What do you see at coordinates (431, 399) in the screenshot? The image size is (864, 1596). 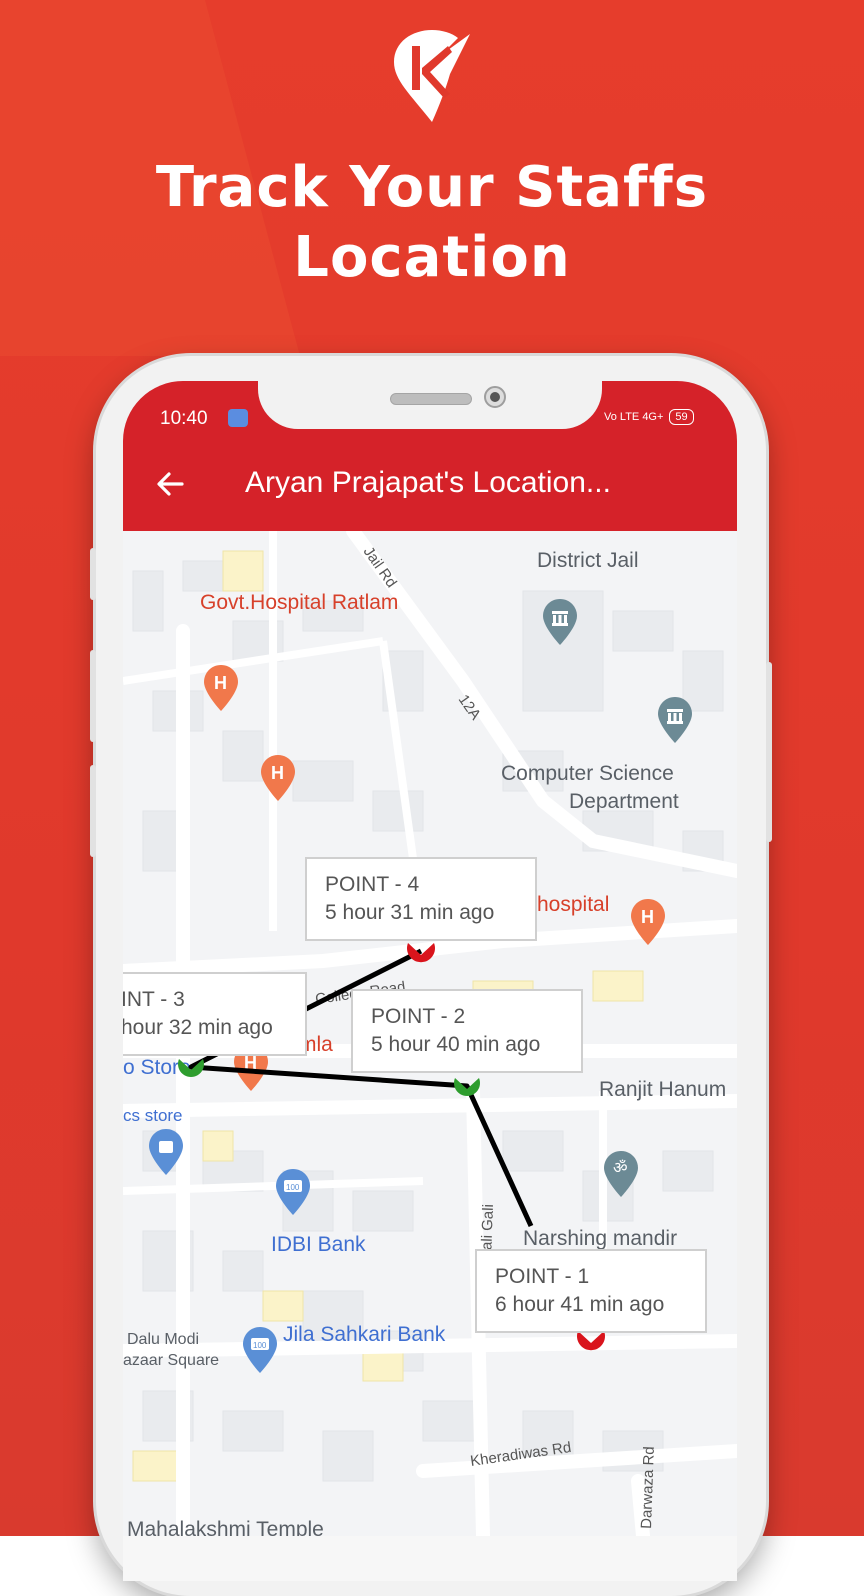 I see `phone-speaker` at bounding box center [431, 399].